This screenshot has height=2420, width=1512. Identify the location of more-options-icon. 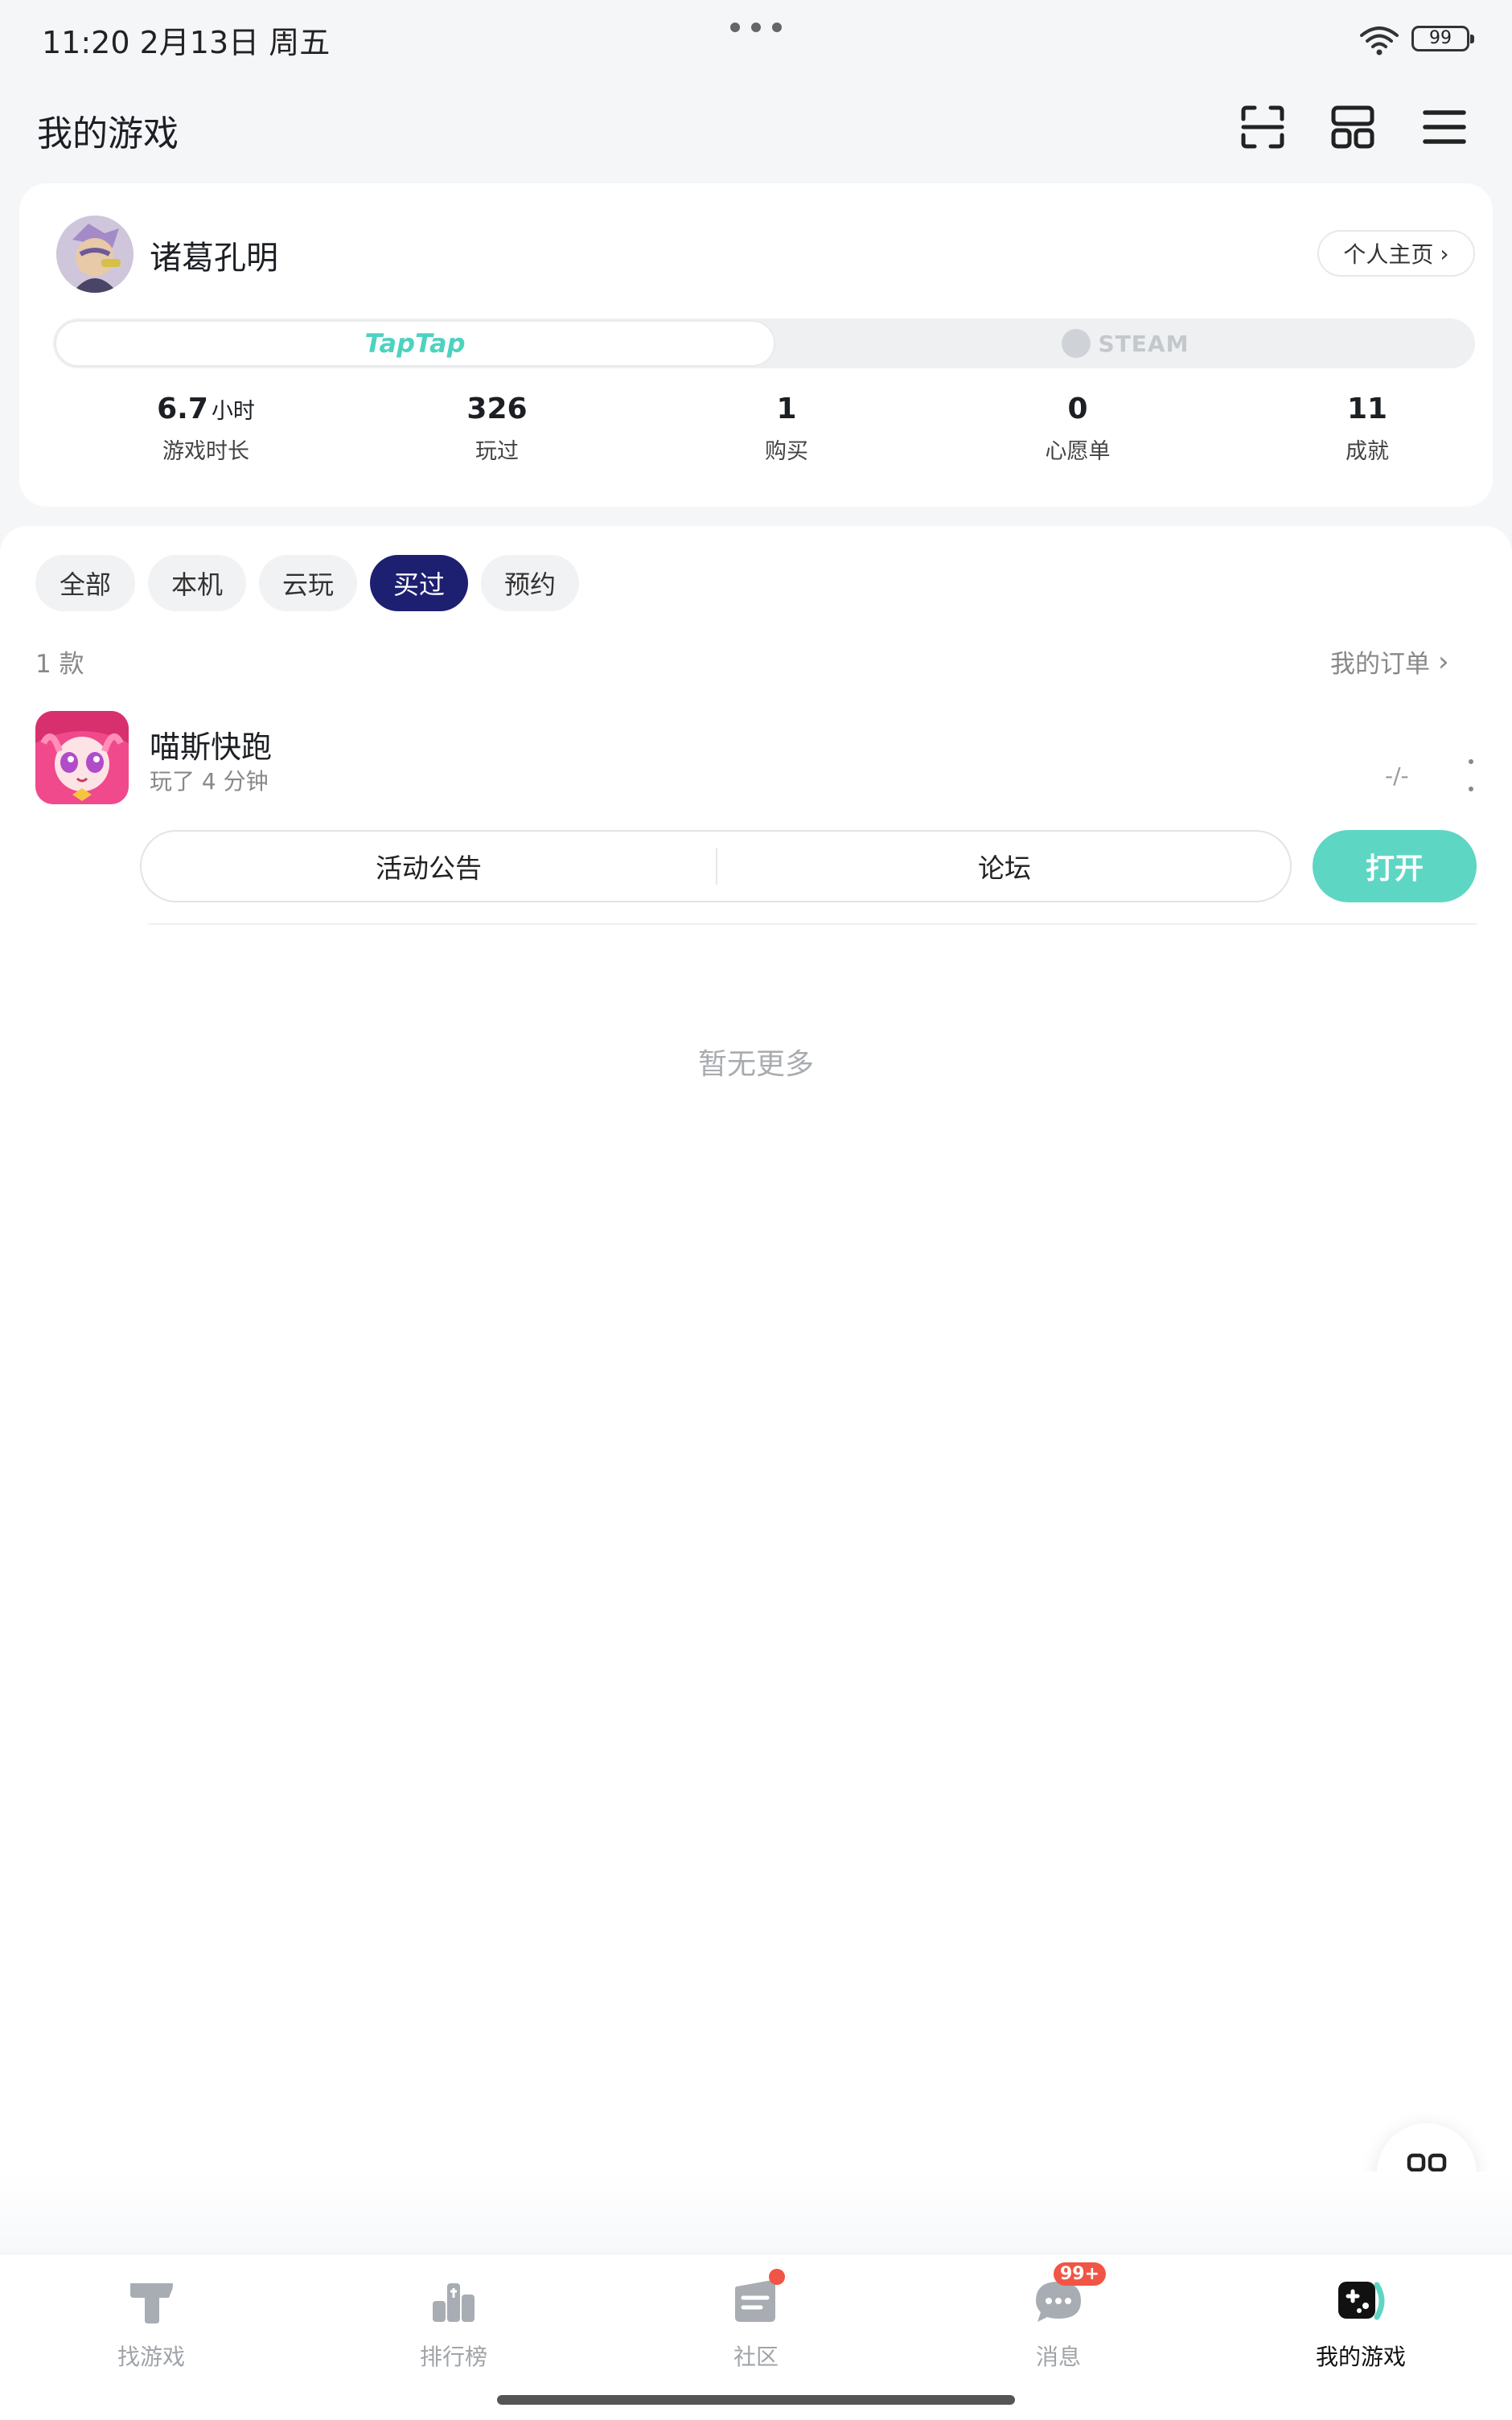
(1472, 775).